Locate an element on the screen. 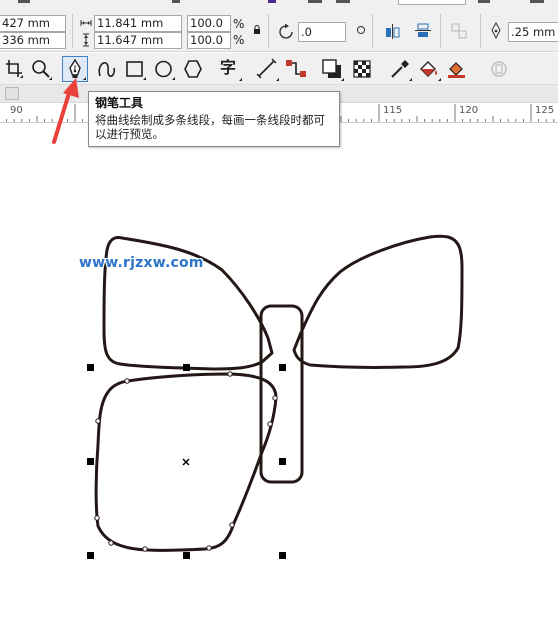  polygon-tool is located at coordinates (193, 69).